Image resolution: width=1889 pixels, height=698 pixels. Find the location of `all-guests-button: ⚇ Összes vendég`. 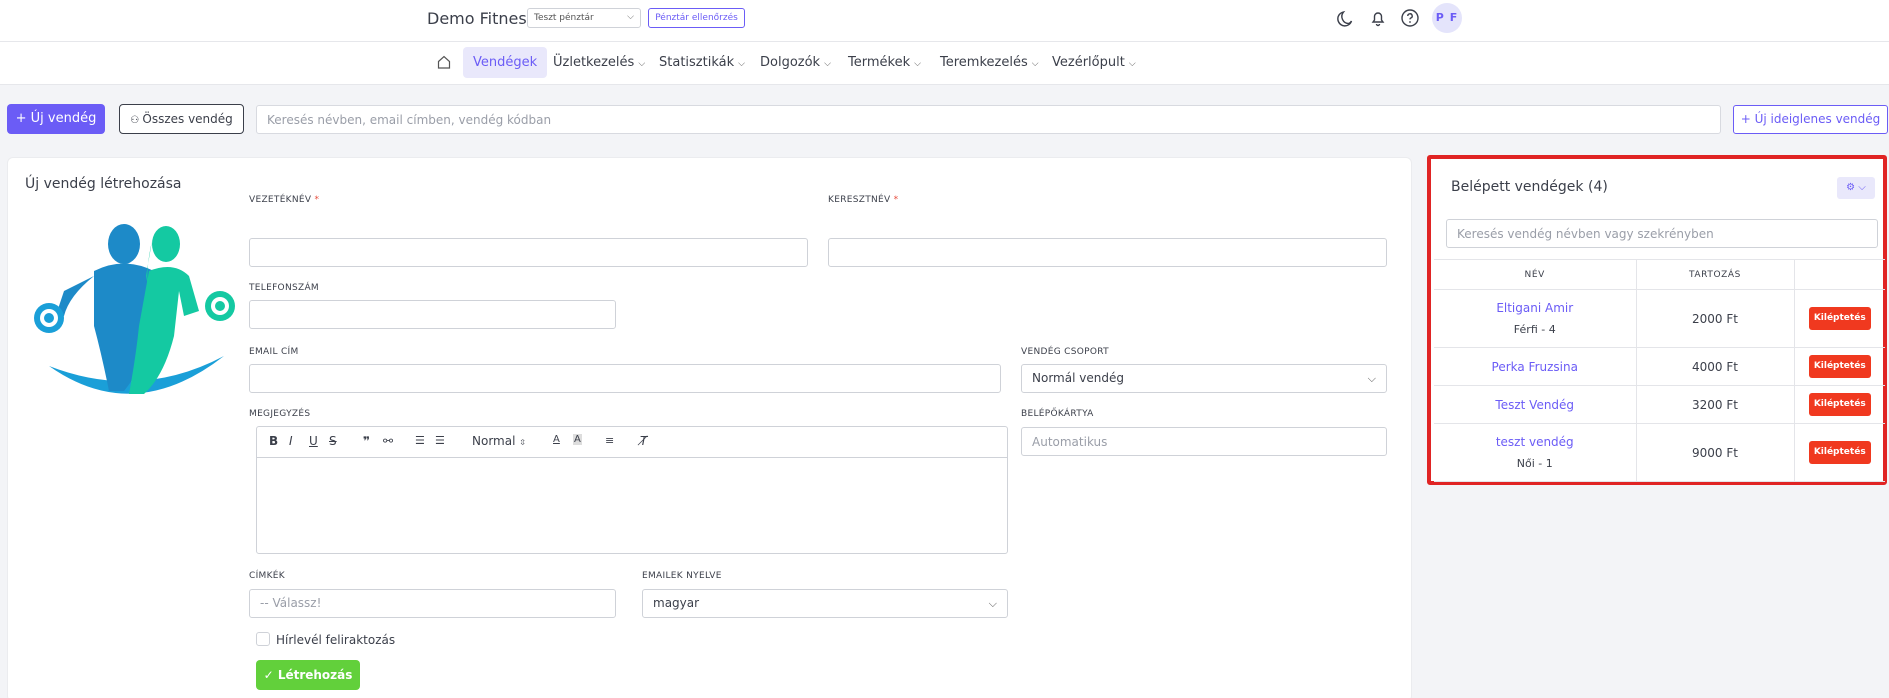

all-guests-button: ⚇ Összes vendég is located at coordinates (181, 119).